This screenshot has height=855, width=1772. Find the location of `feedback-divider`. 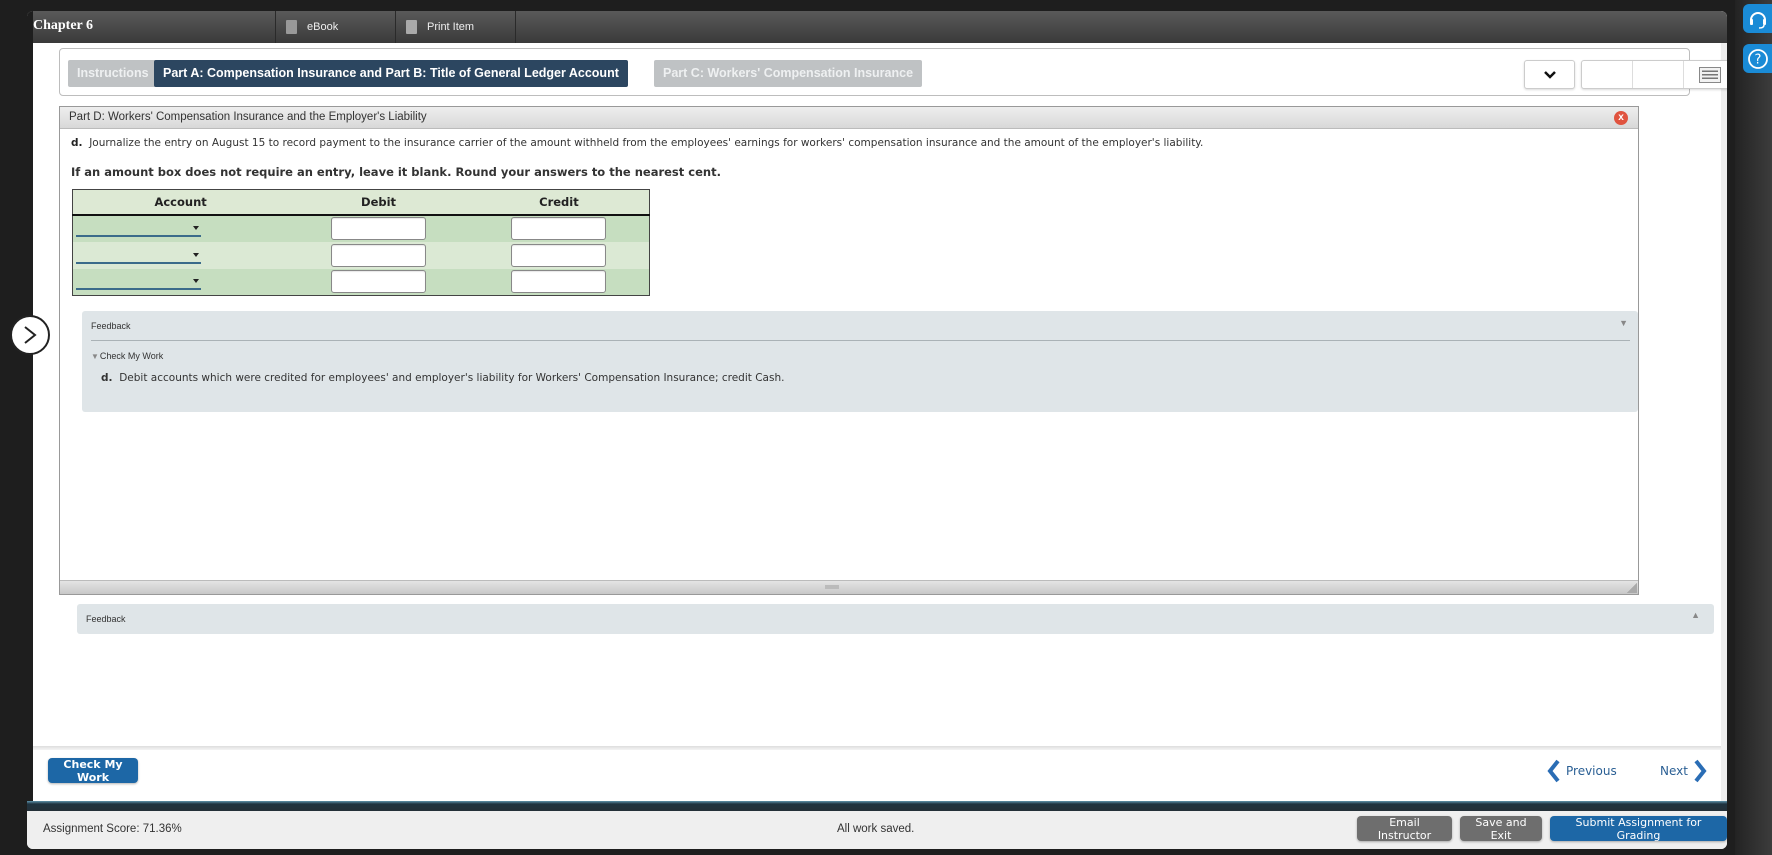

feedback-divider is located at coordinates (860, 340).